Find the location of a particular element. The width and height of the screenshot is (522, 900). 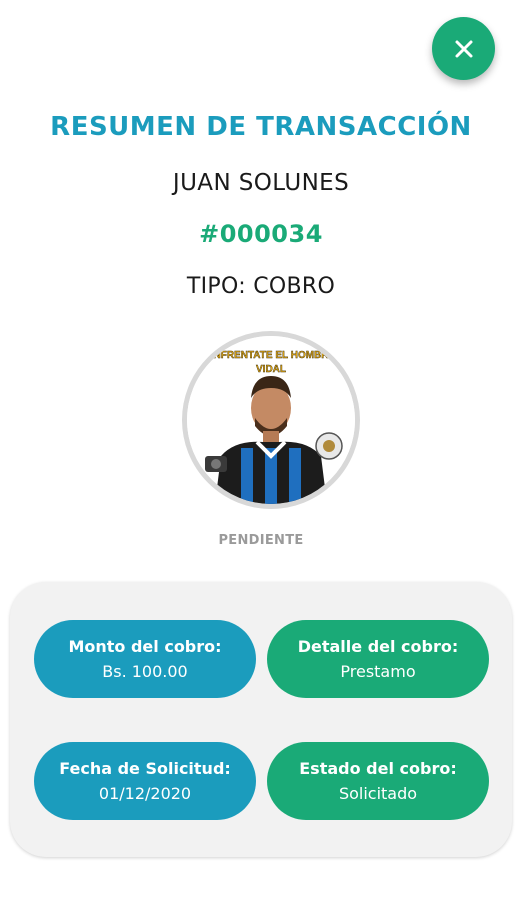

request-date-value: 01/12/2020 is located at coordinates (145, 793).